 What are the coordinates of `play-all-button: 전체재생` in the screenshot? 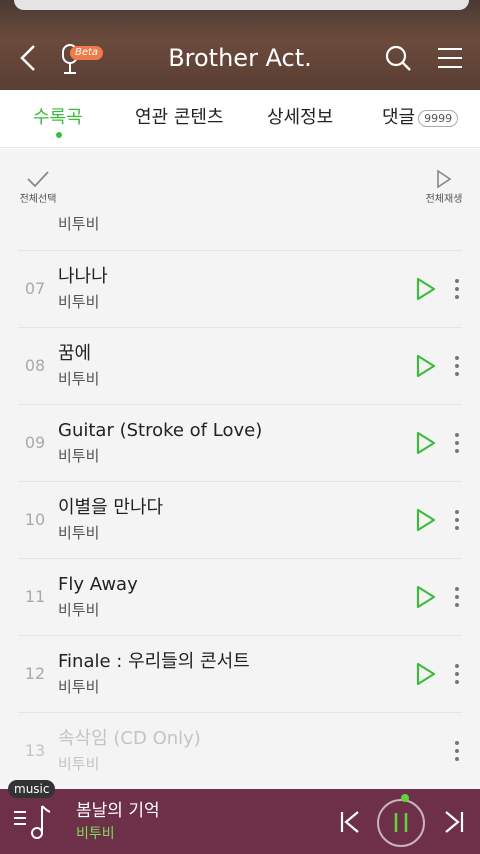 It's located at (444, 188).